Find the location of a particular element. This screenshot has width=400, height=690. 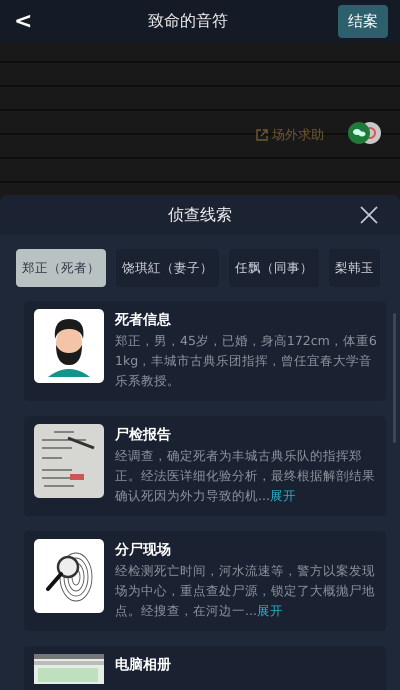

clue-title: 电脑相册 is located at coordinates (143, 665).